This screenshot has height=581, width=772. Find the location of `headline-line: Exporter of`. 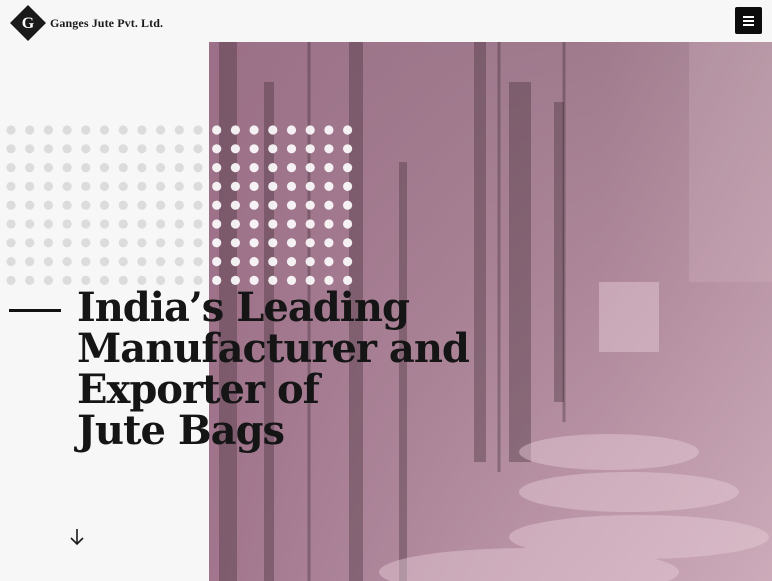

headline-line: Exporter of is located at coordinates (198, 389).